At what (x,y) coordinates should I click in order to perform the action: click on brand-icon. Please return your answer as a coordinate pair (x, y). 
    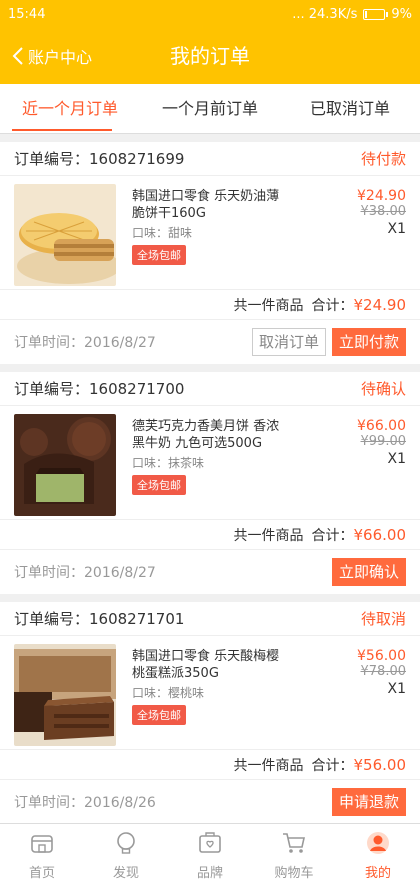
    Looking at the image, I should click on (210, 842).